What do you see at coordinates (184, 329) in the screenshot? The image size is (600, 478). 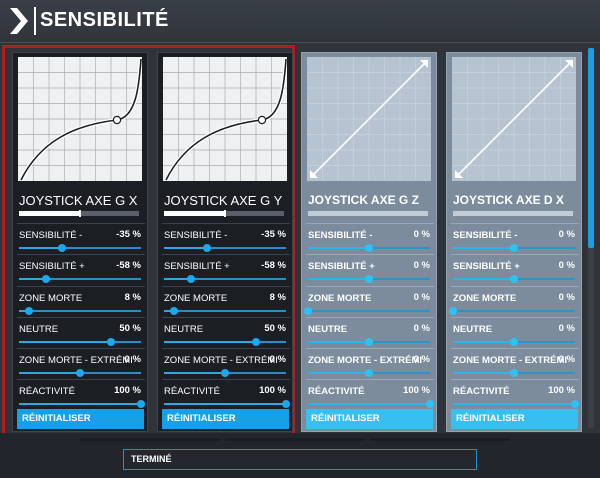 I see `setting-label: NEUTRE` at bounding box center [184, 329].